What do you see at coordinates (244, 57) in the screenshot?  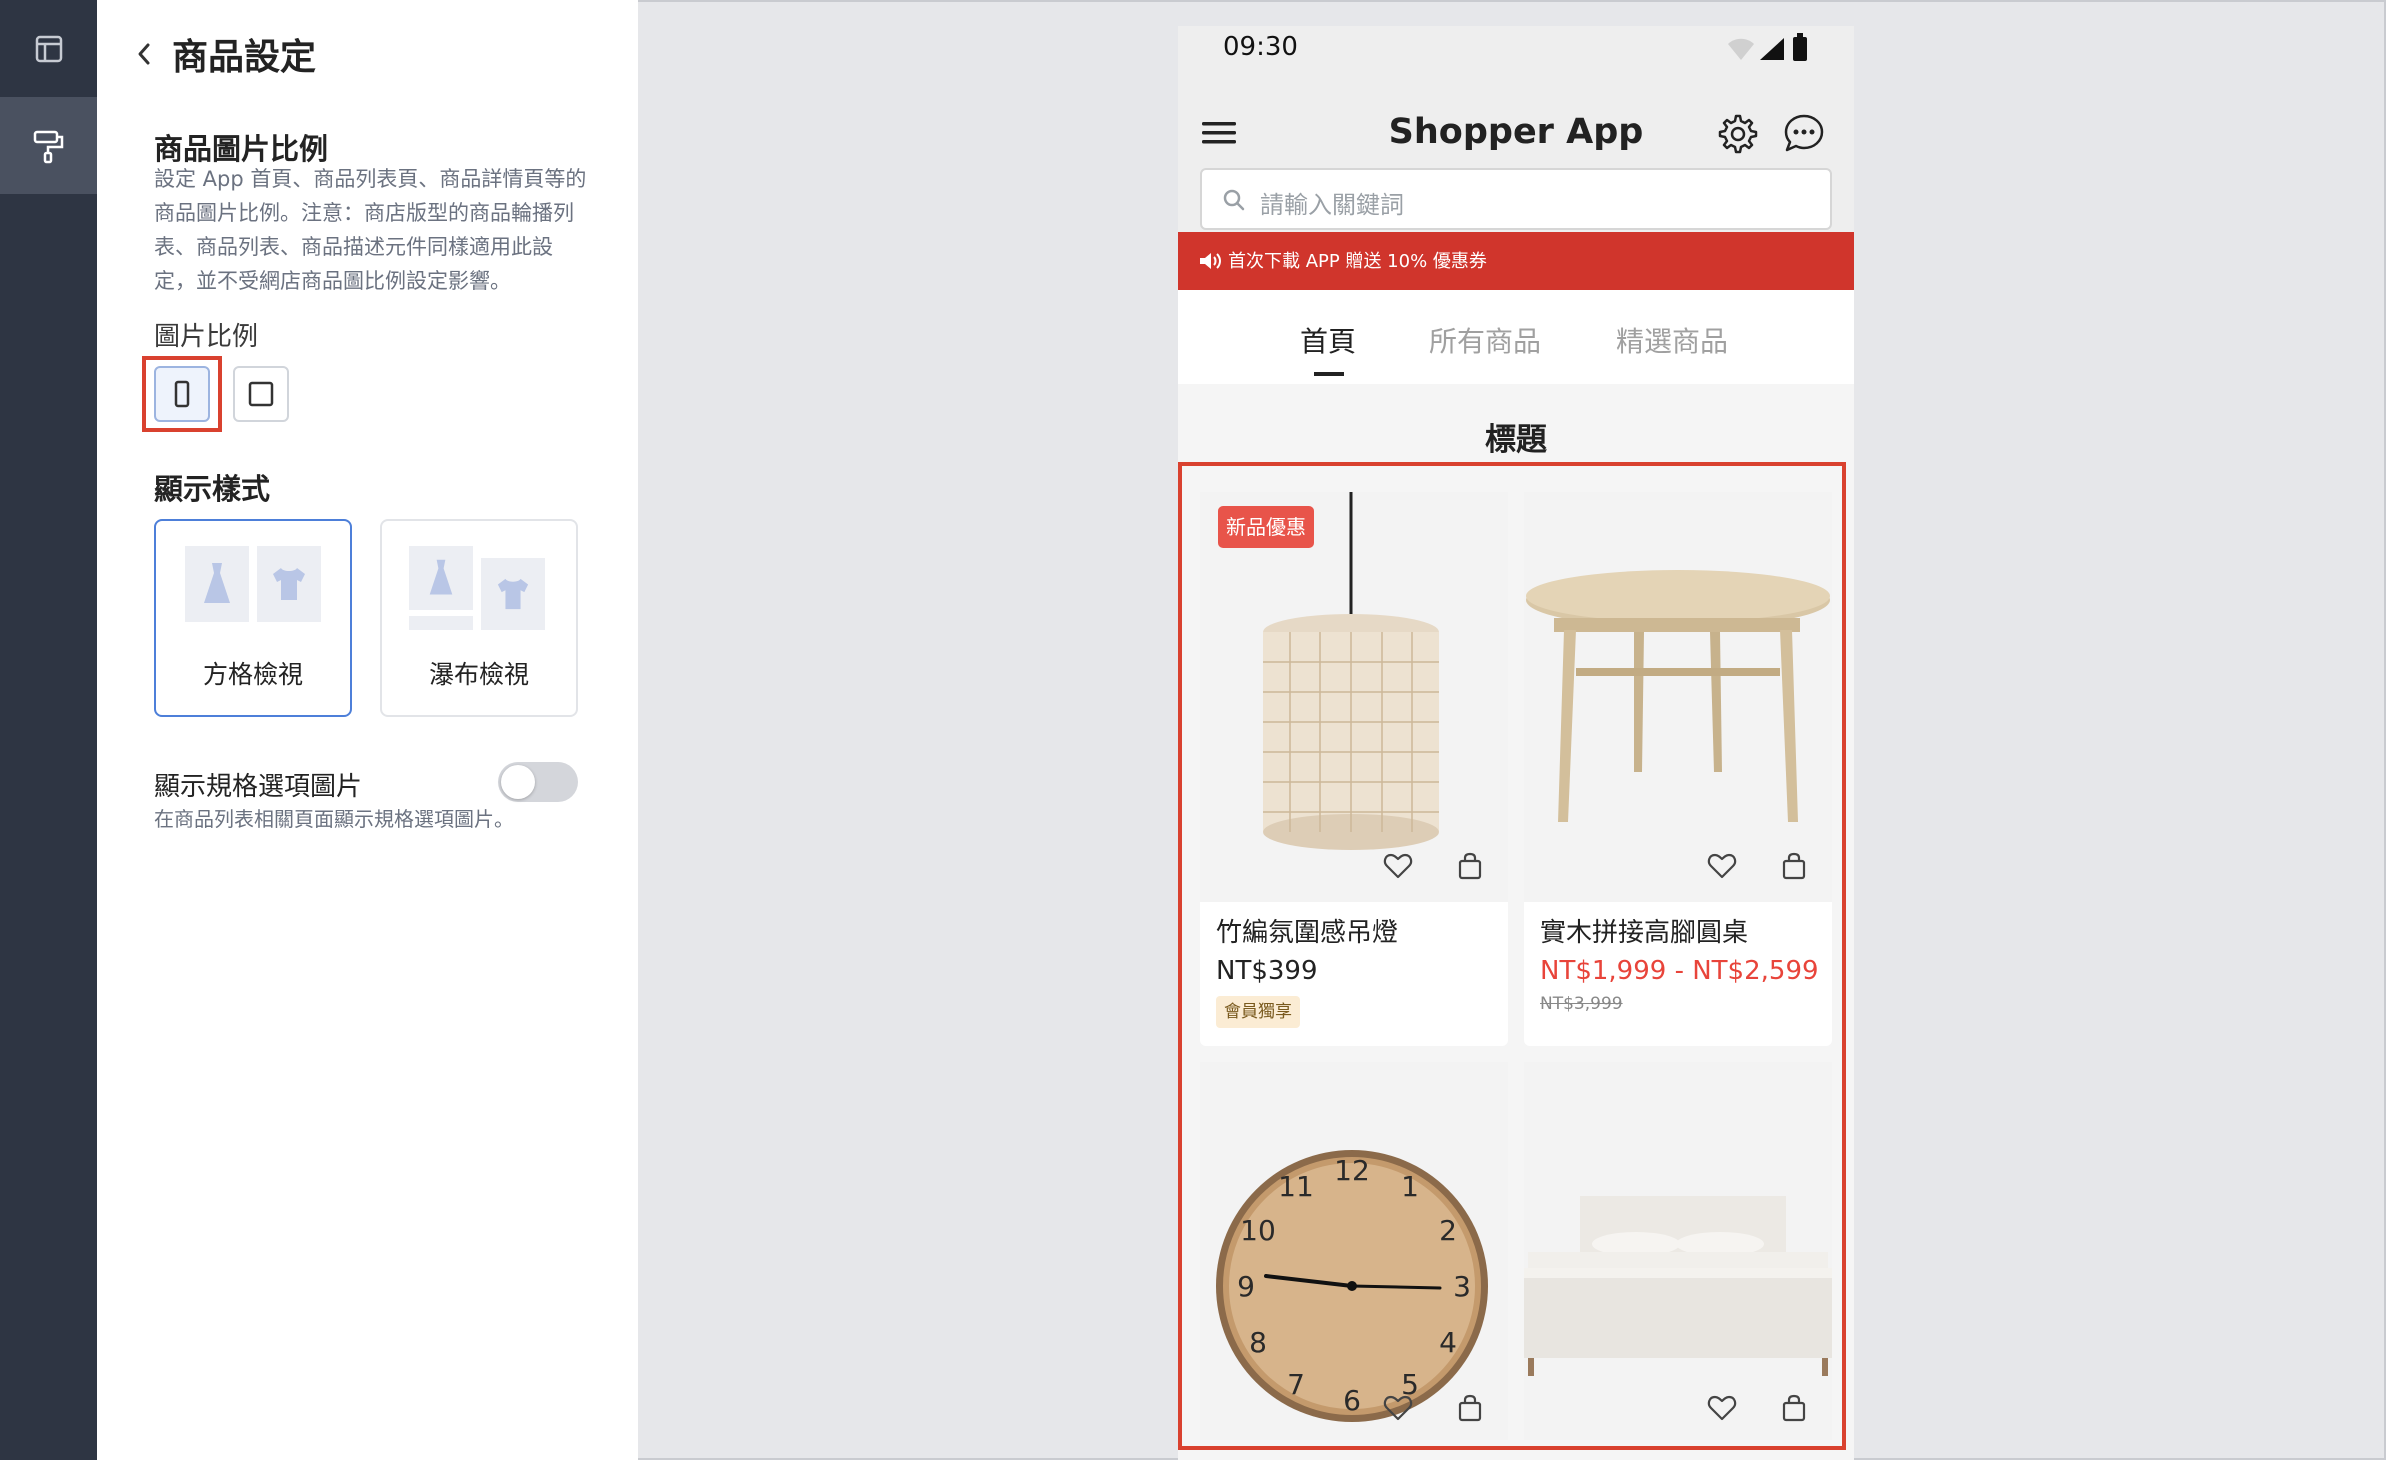 I see `panel-title: 商品設定` at bounding box center [244, 57].